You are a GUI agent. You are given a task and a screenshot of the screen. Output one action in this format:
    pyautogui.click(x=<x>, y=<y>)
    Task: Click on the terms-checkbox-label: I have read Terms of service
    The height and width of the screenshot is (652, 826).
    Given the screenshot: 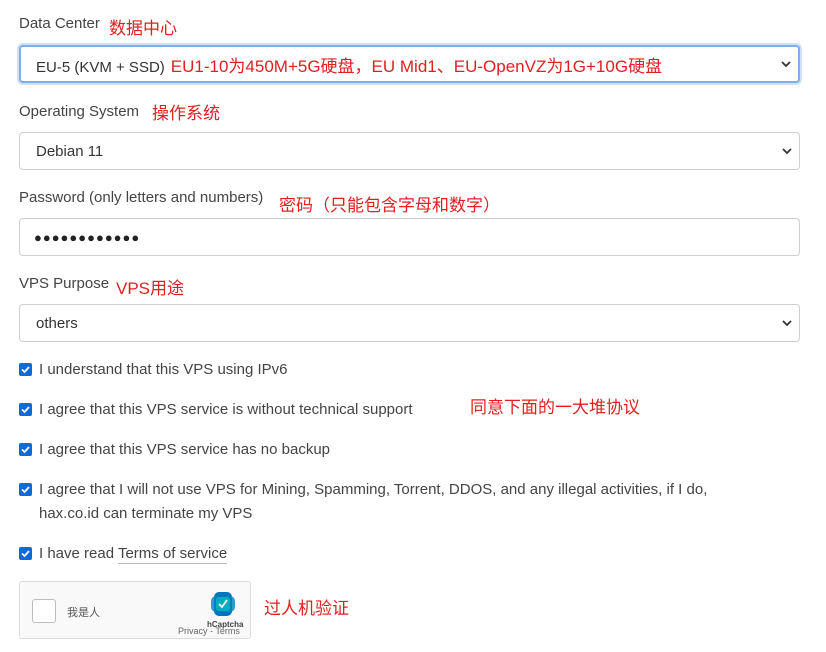 What is the action you would take?
    pyautogui.click(x=133, y=554)
    